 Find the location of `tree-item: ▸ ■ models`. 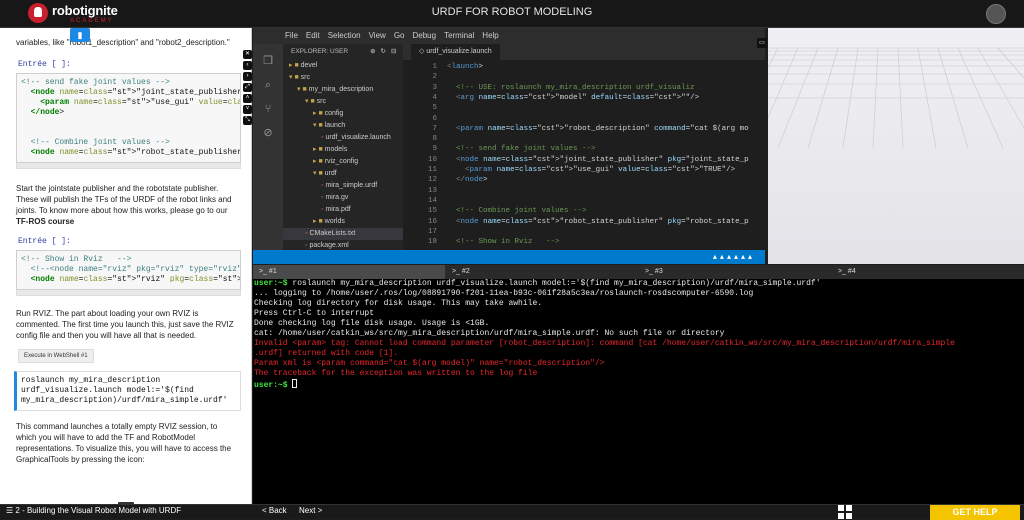

tree-item: ▸ ■ models is located at coordinates (343, 150).